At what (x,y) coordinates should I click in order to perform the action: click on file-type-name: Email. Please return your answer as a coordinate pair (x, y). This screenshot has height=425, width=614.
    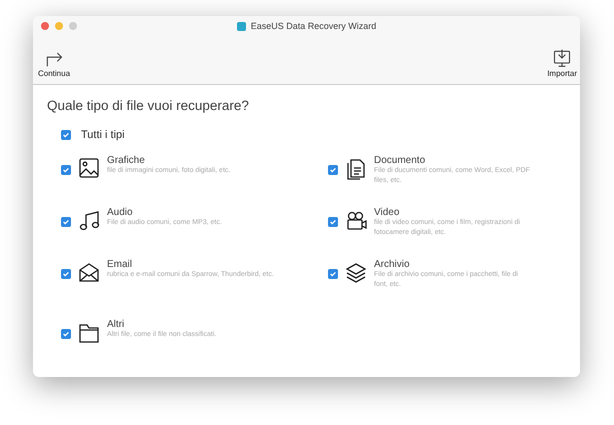
    Looking at the image, I should click on (120, 264).